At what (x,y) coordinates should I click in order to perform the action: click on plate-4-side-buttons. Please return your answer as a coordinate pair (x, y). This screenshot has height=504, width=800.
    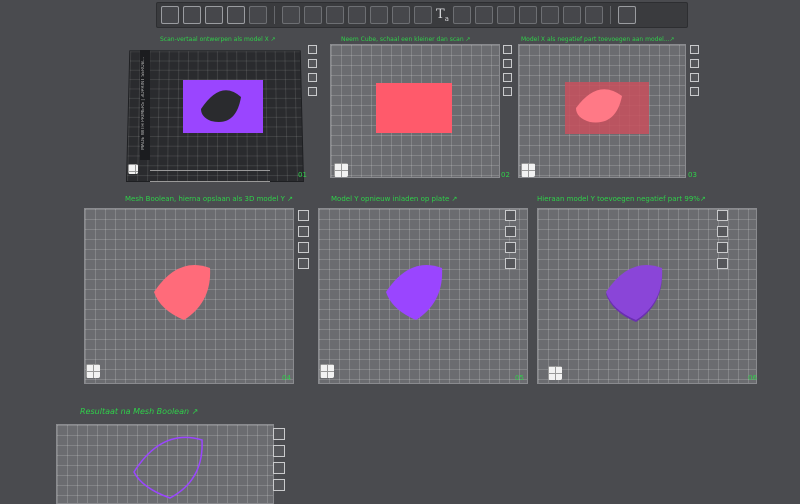
    Looking at the image, I should click on (303, 239).